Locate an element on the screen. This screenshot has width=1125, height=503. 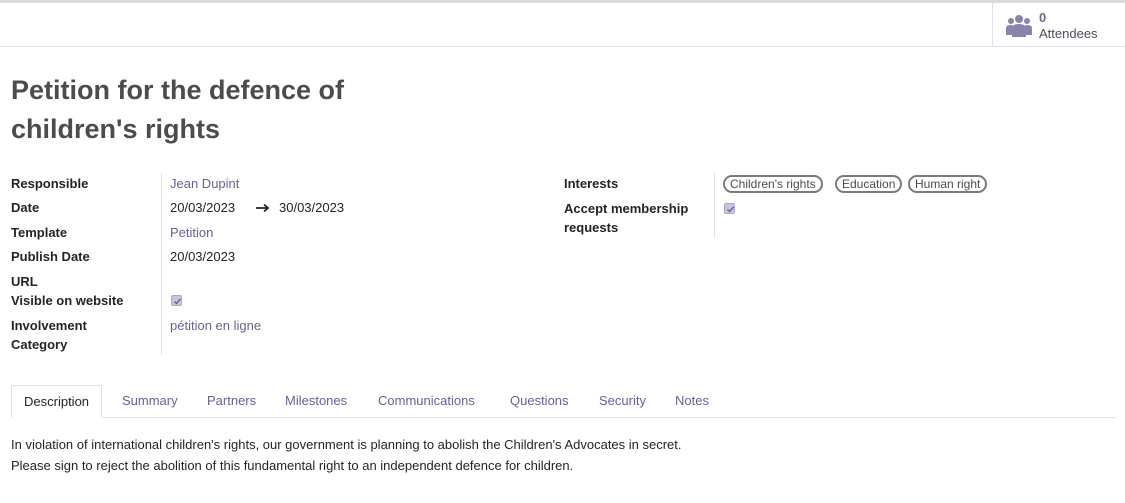
publish-date-value: 20/03/2023 is located at coordinates (202, 256).